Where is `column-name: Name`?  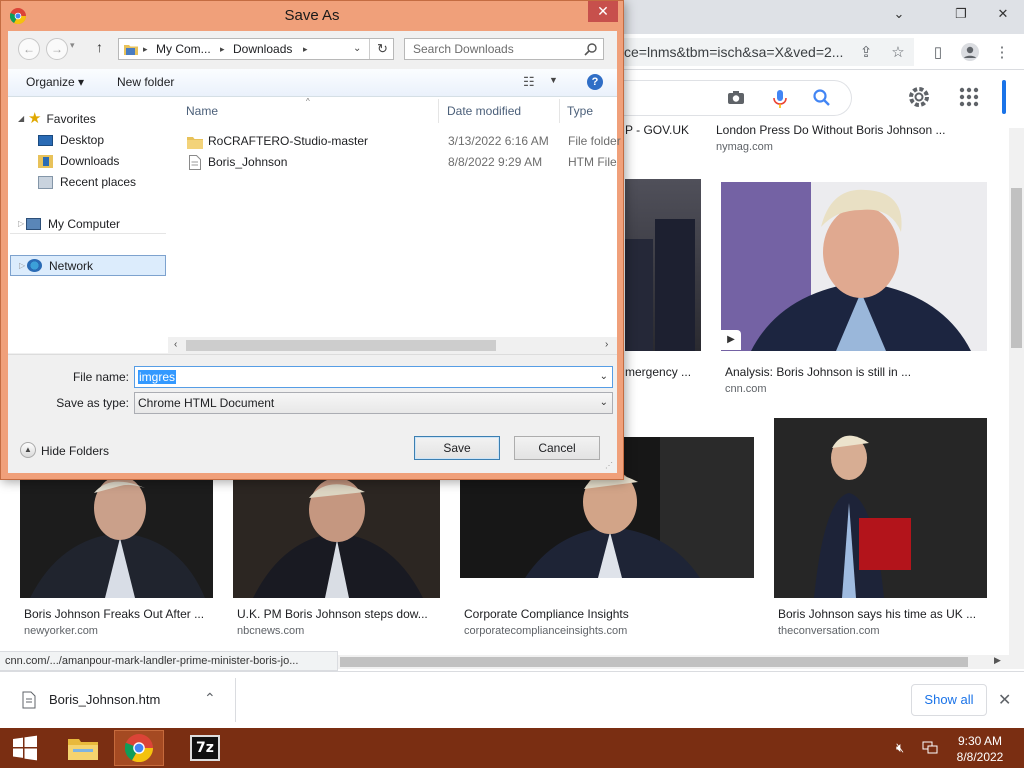 column-name: Name is located at coordinates (202, 111).